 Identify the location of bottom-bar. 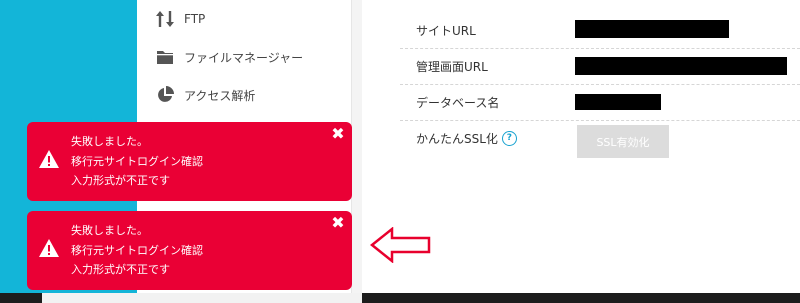
(400, 298).